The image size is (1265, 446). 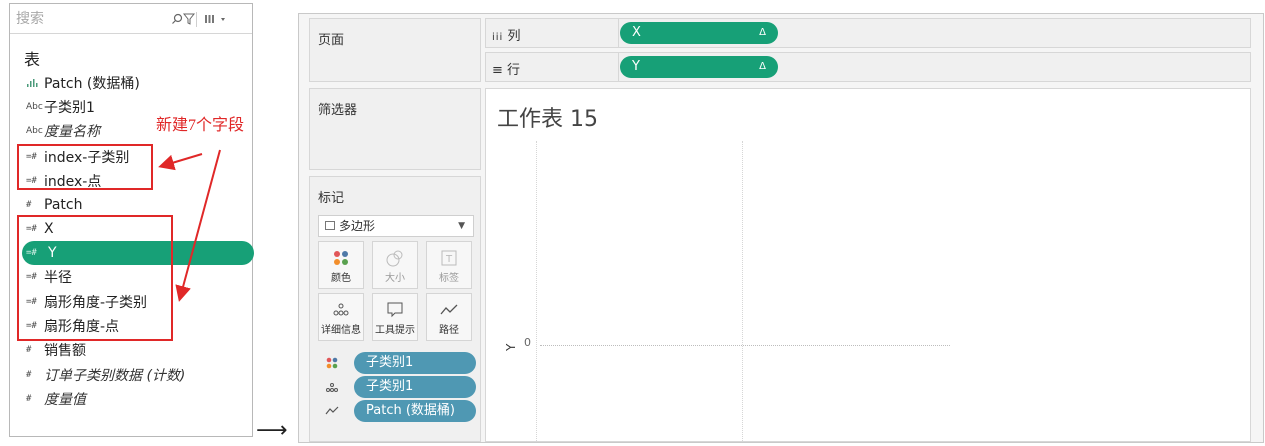 What do you see at coordinates (341, 258) in the screenshot?
I see `color-icon` at bounding box center [341, 258].